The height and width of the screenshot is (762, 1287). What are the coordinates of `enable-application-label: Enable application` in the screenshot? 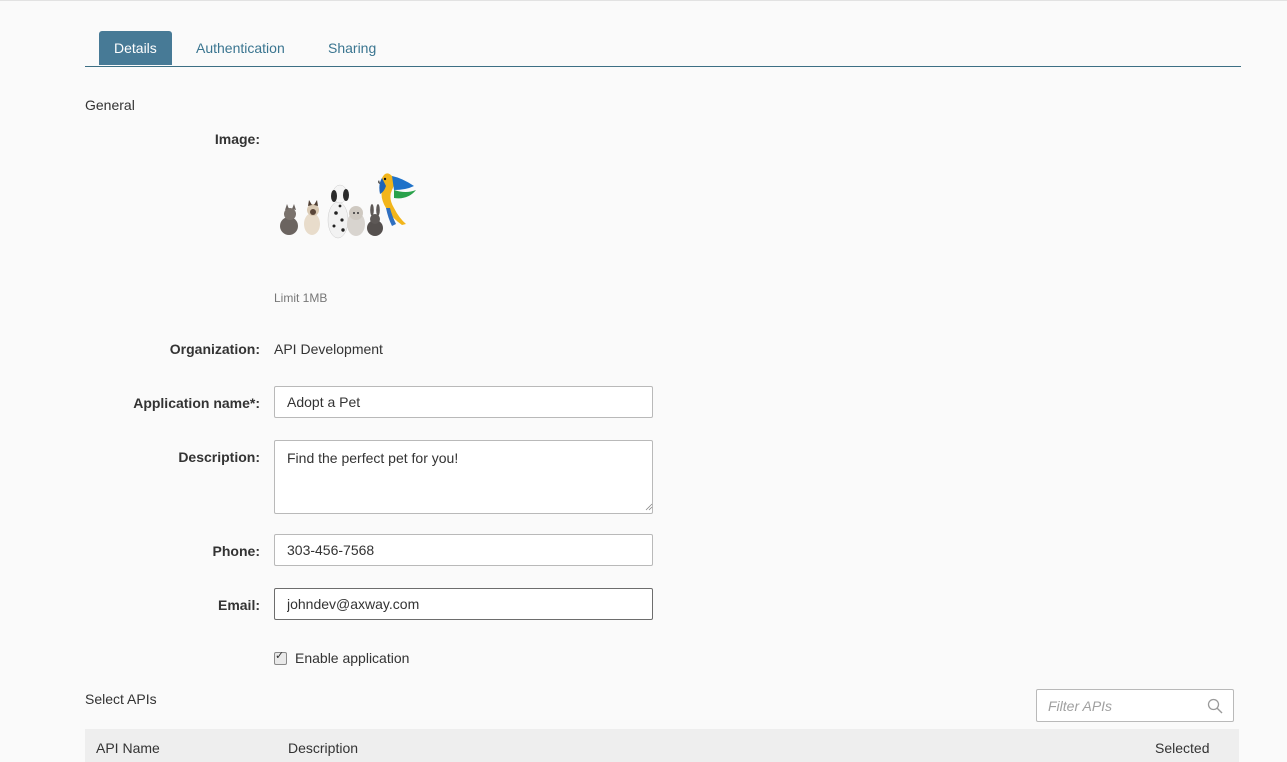 It's located at (352, 658).